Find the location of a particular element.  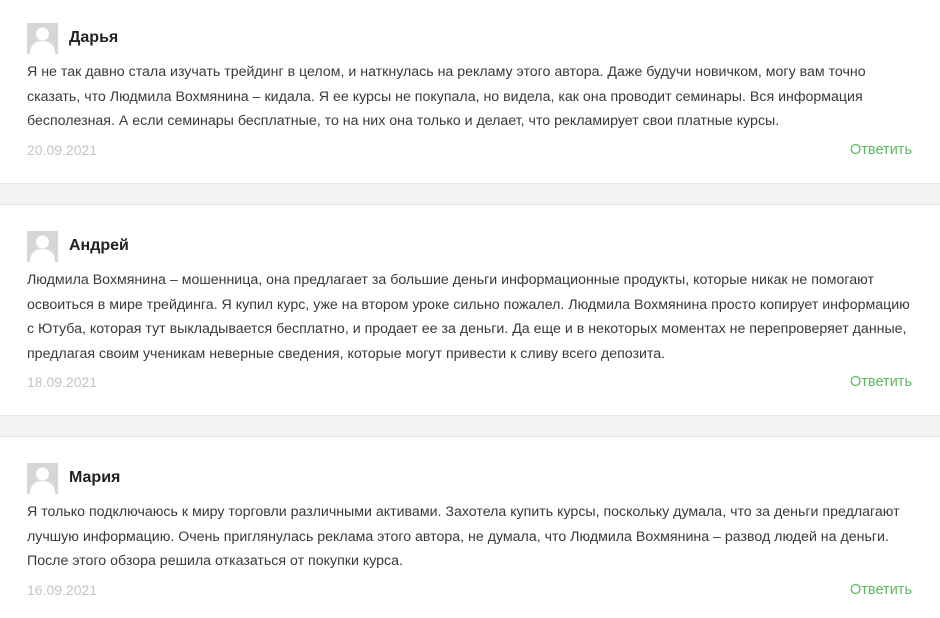

comment-date: 16.09.2021 is located at coordinates (62, 589).